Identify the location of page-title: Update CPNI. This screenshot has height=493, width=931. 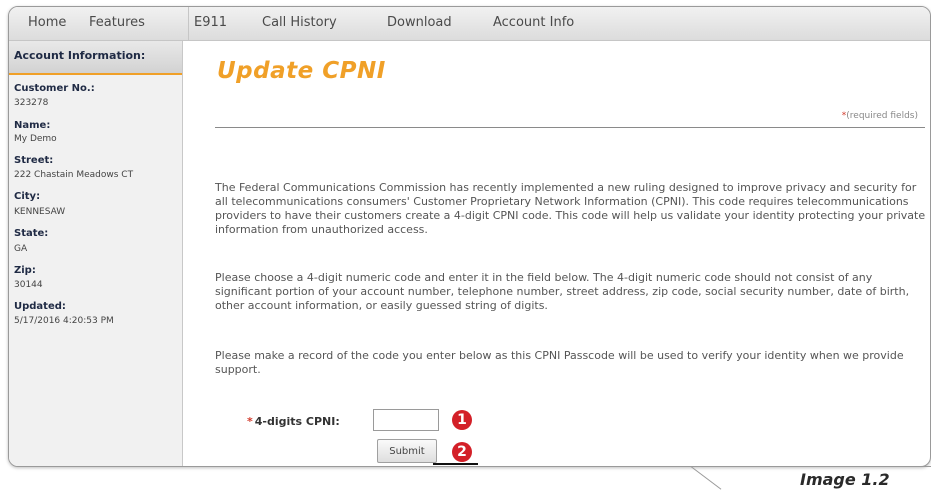
(301, 71).